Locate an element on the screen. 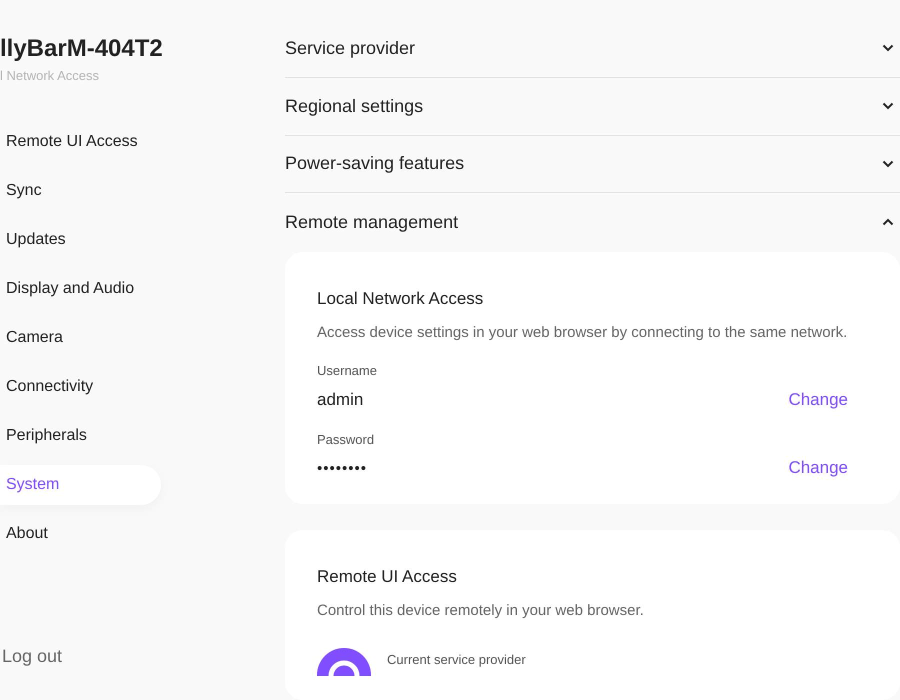 This screenshot has width=900, height=700. nav-item: About is located at coordinates (80, 534).